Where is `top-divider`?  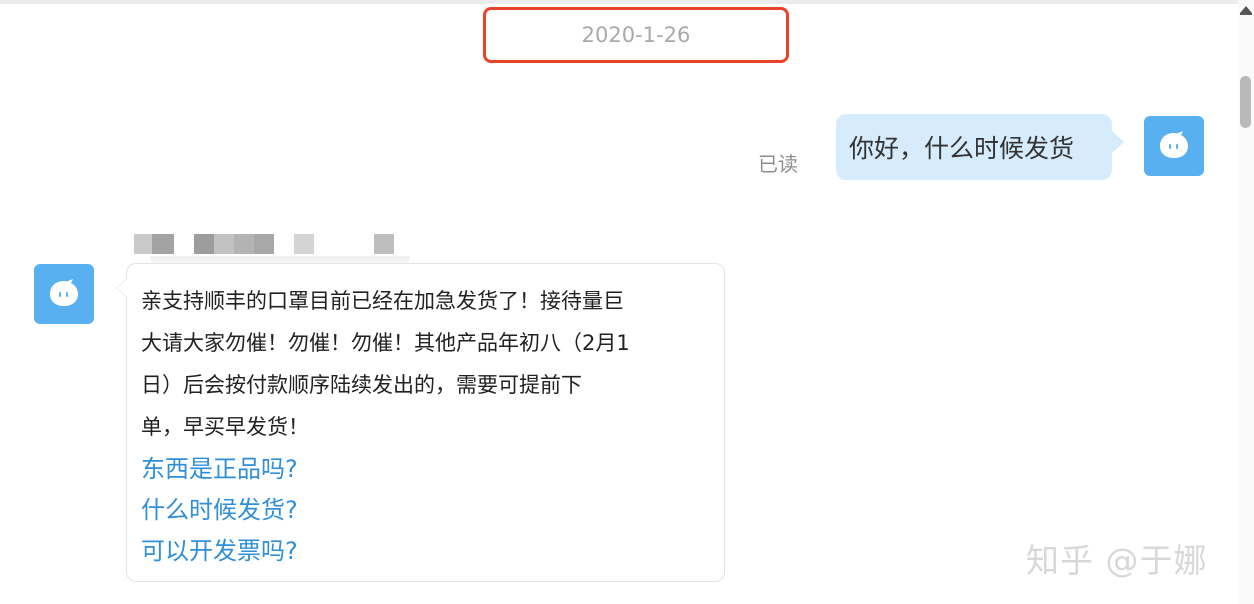
top-divider is located at coordinates (619, 2).